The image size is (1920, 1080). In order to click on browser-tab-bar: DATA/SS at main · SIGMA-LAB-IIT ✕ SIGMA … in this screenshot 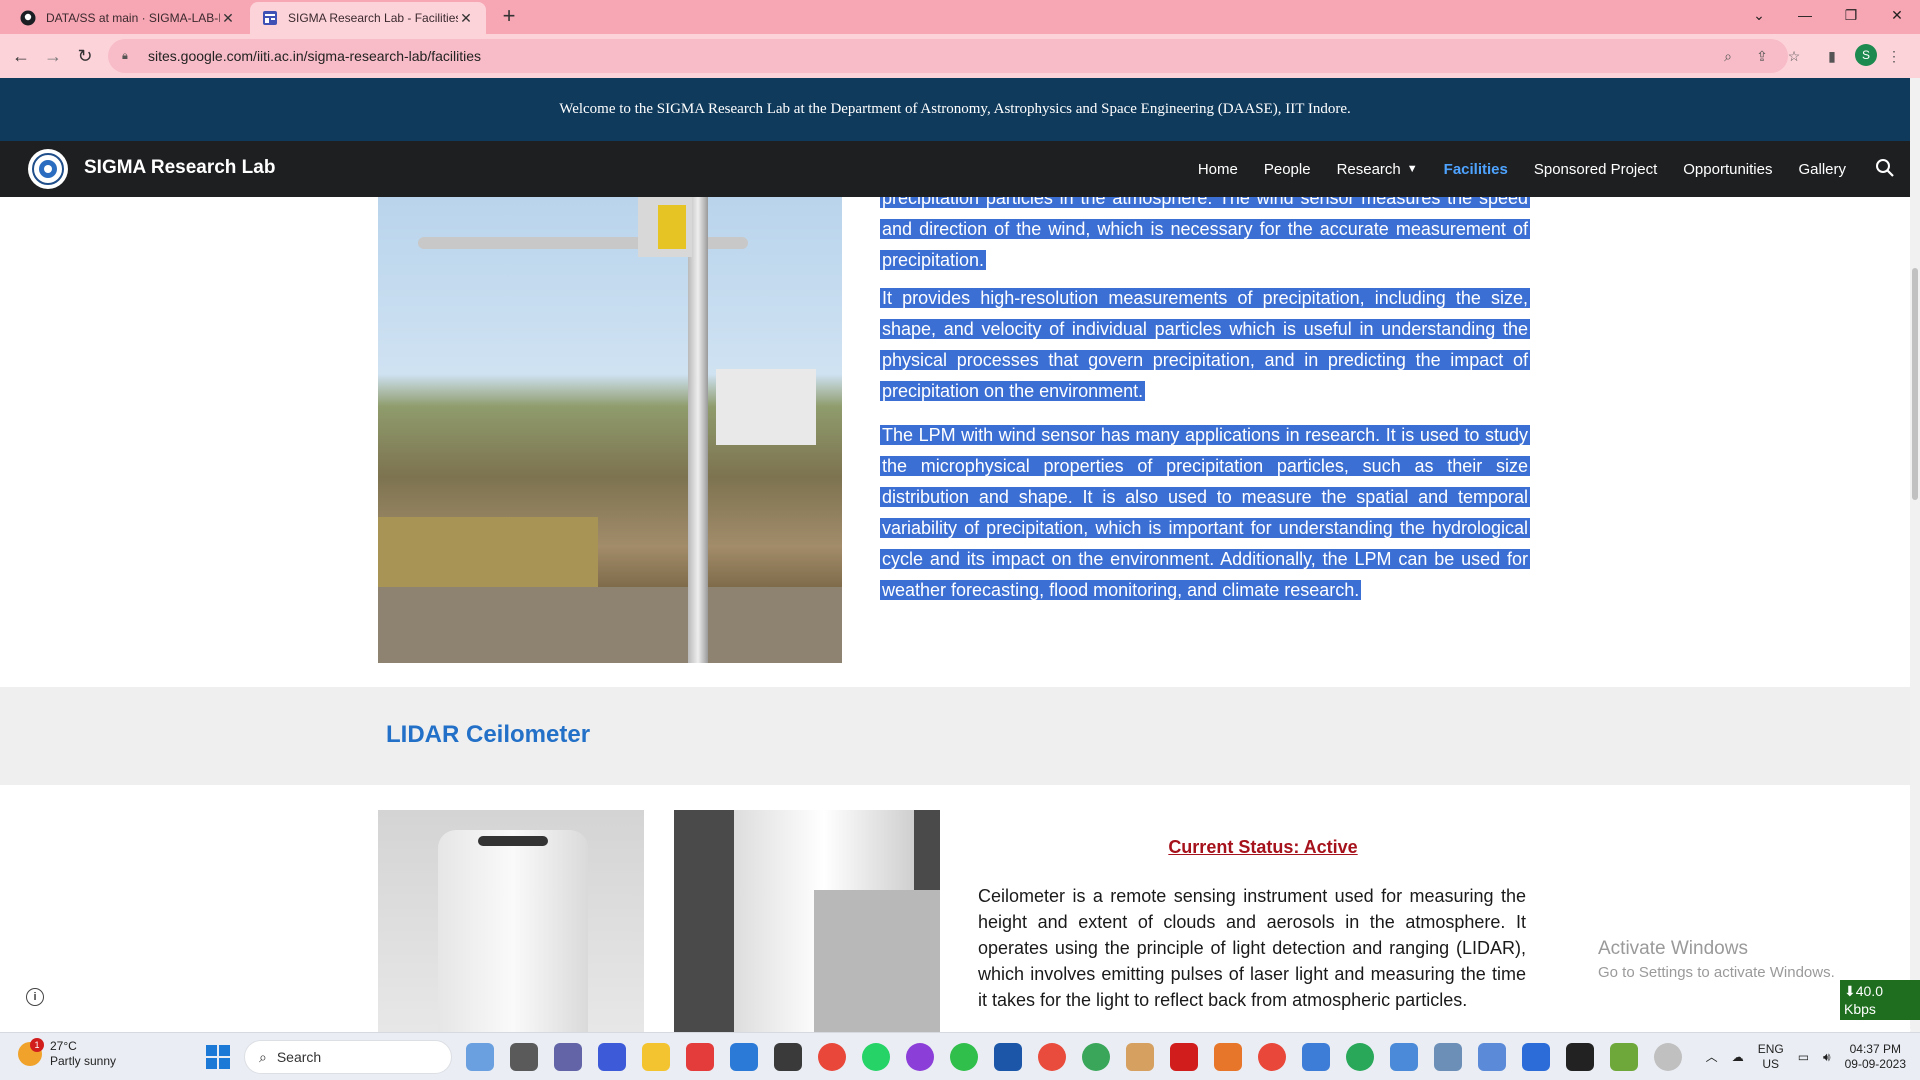, I will do `click(960, 17)`.